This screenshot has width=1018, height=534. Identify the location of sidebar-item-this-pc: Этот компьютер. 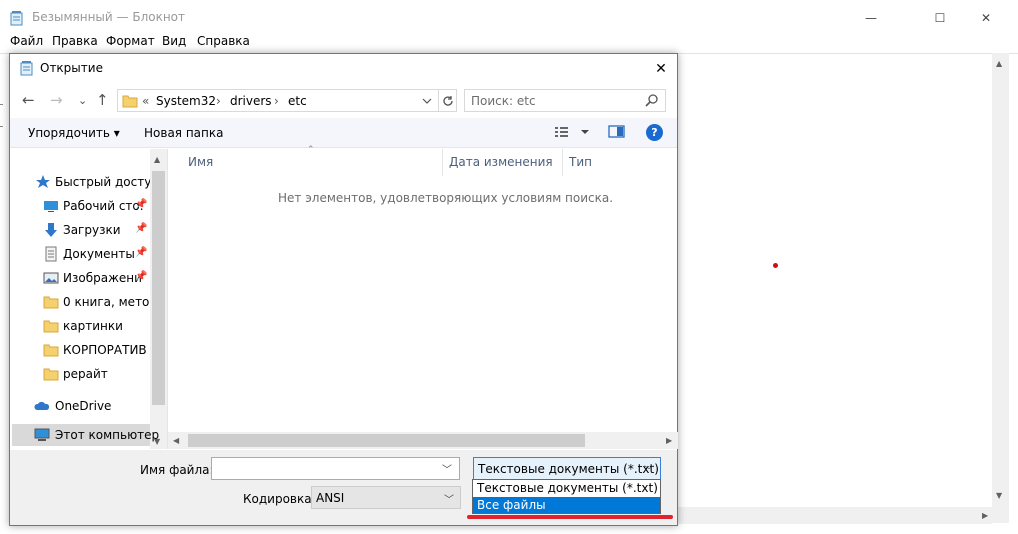
(85, 435).